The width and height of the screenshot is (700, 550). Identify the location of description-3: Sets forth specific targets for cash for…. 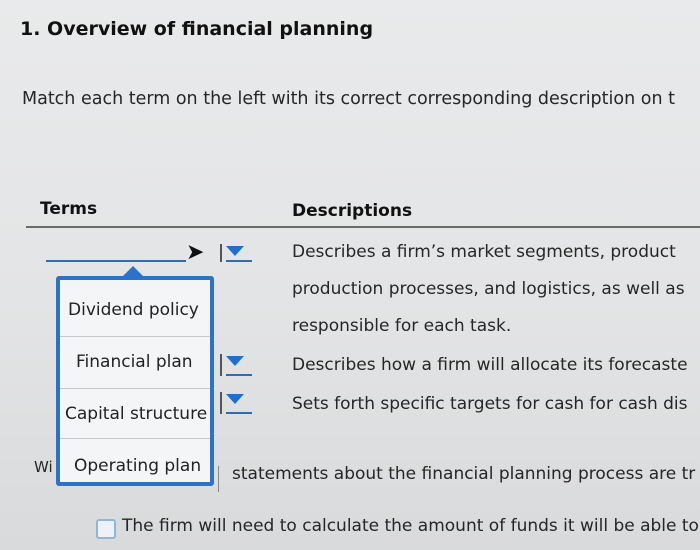
(490, 404).